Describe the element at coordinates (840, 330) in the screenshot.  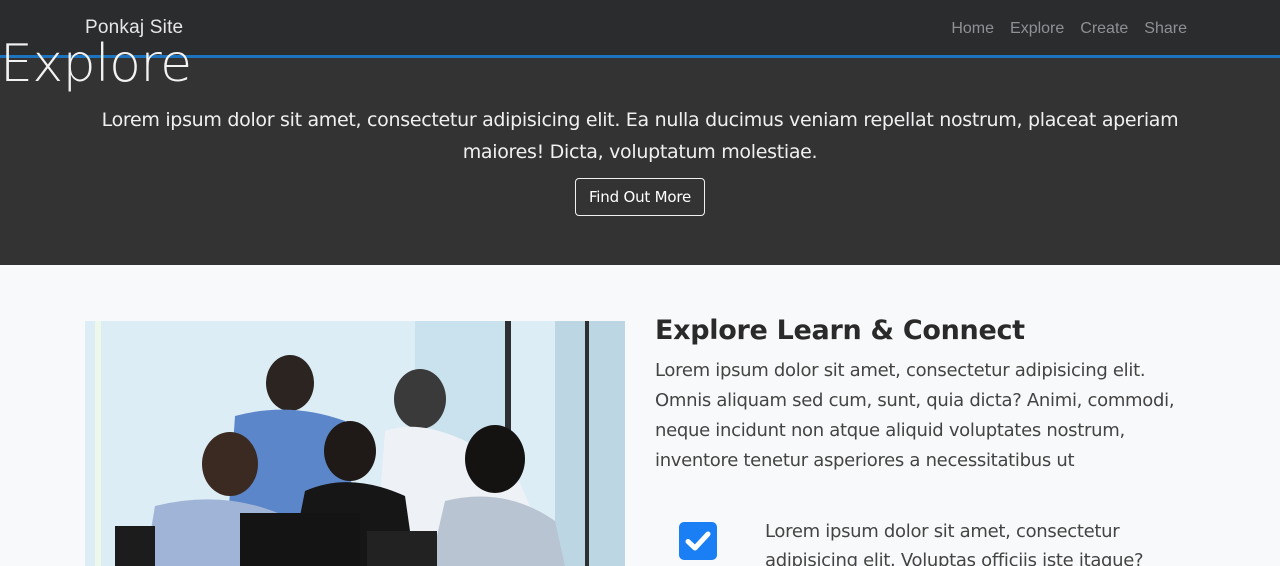
I see `section-heading: Explore Learn & Connect` at that location.